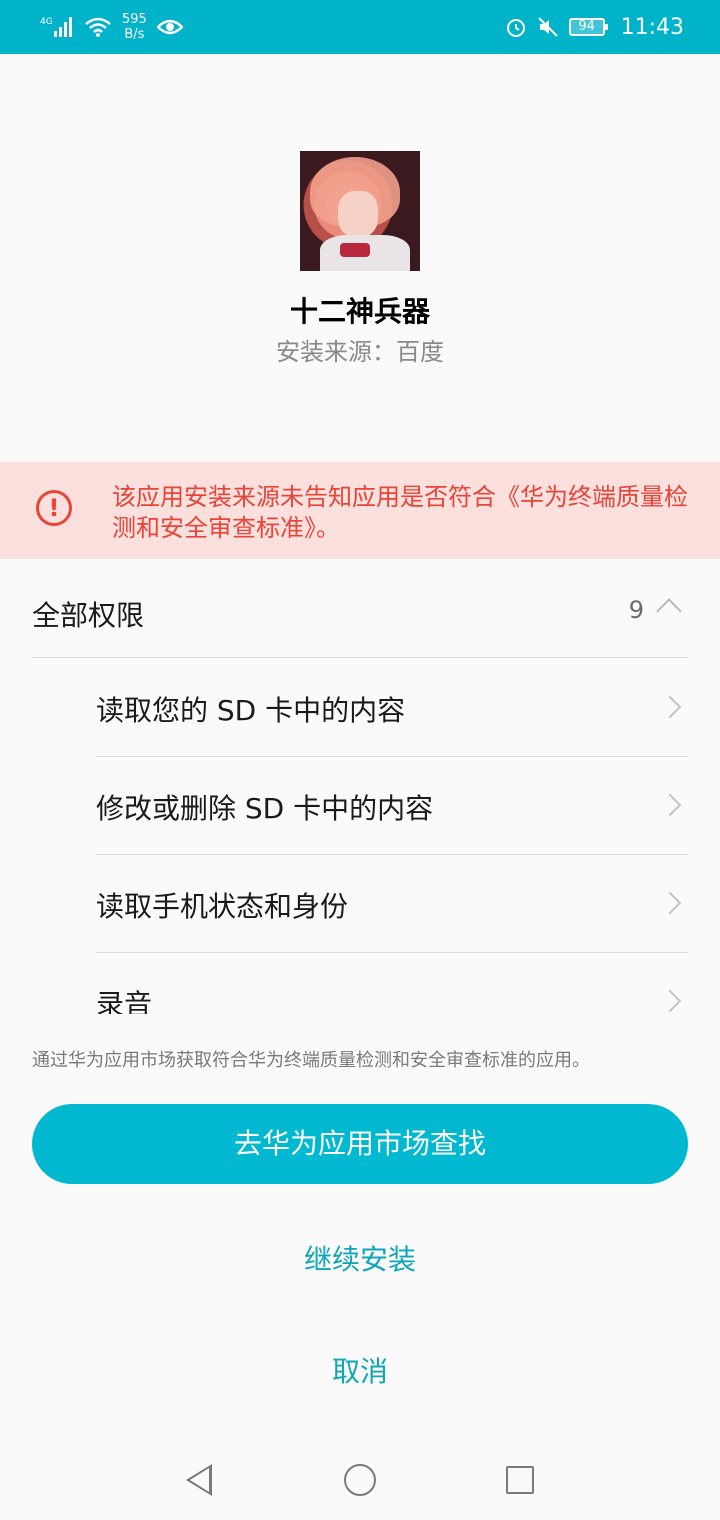 The width and height of the screenshot is (720, 1520). I want to click on app-icon, so click(360, 211).